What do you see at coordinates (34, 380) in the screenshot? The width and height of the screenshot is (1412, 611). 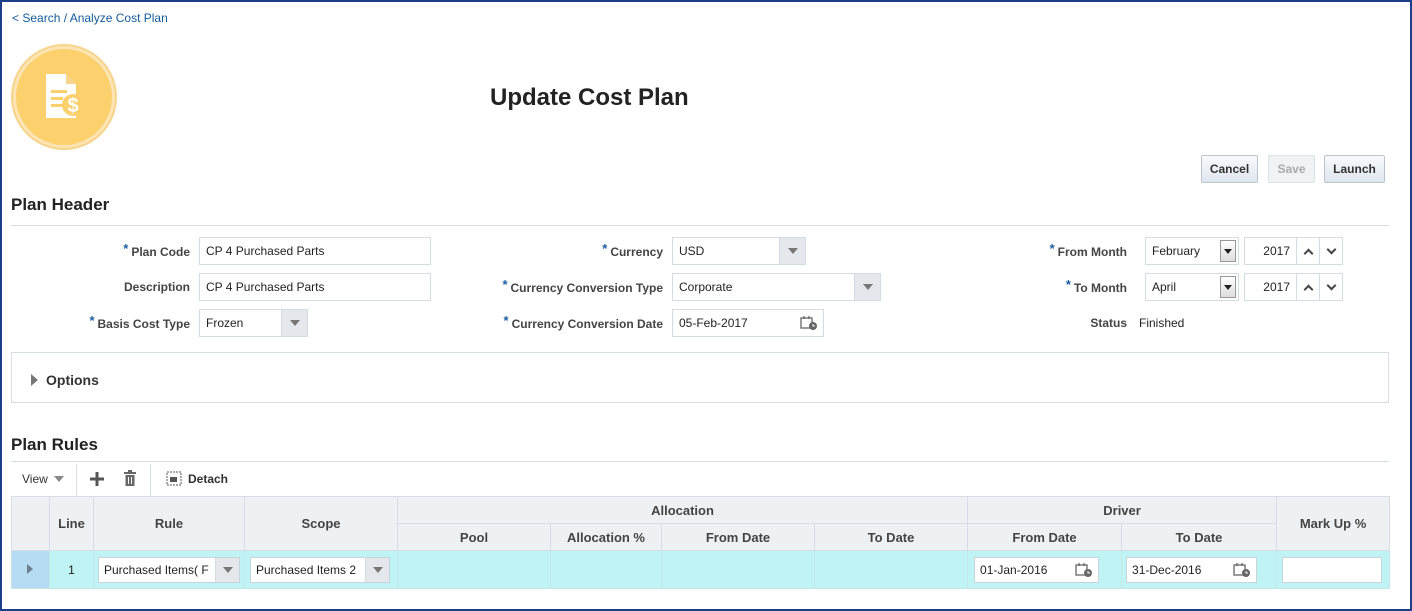 I see `expand-icon` at bounding box center [34, 380].